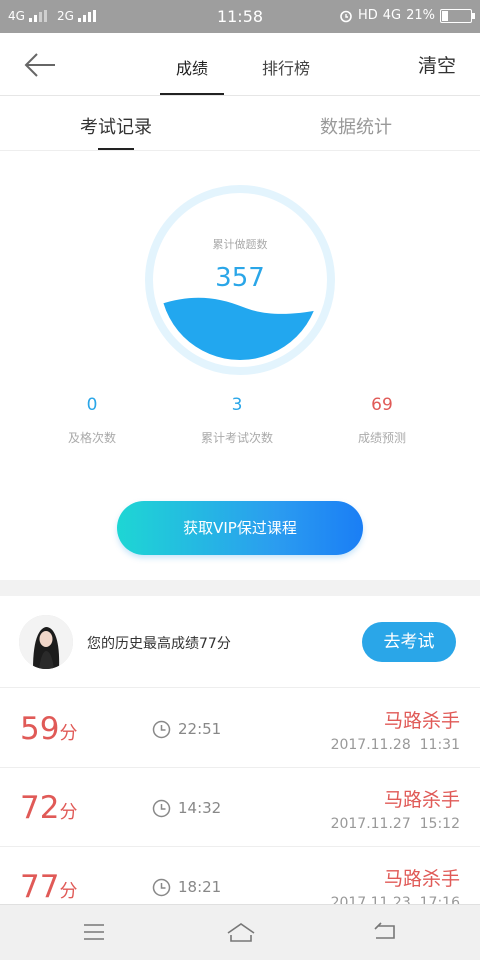  What do you see at coordinates (40, 65) in the screenshot?
I see `back-arrow-icon` at bounding box center [40, 65].